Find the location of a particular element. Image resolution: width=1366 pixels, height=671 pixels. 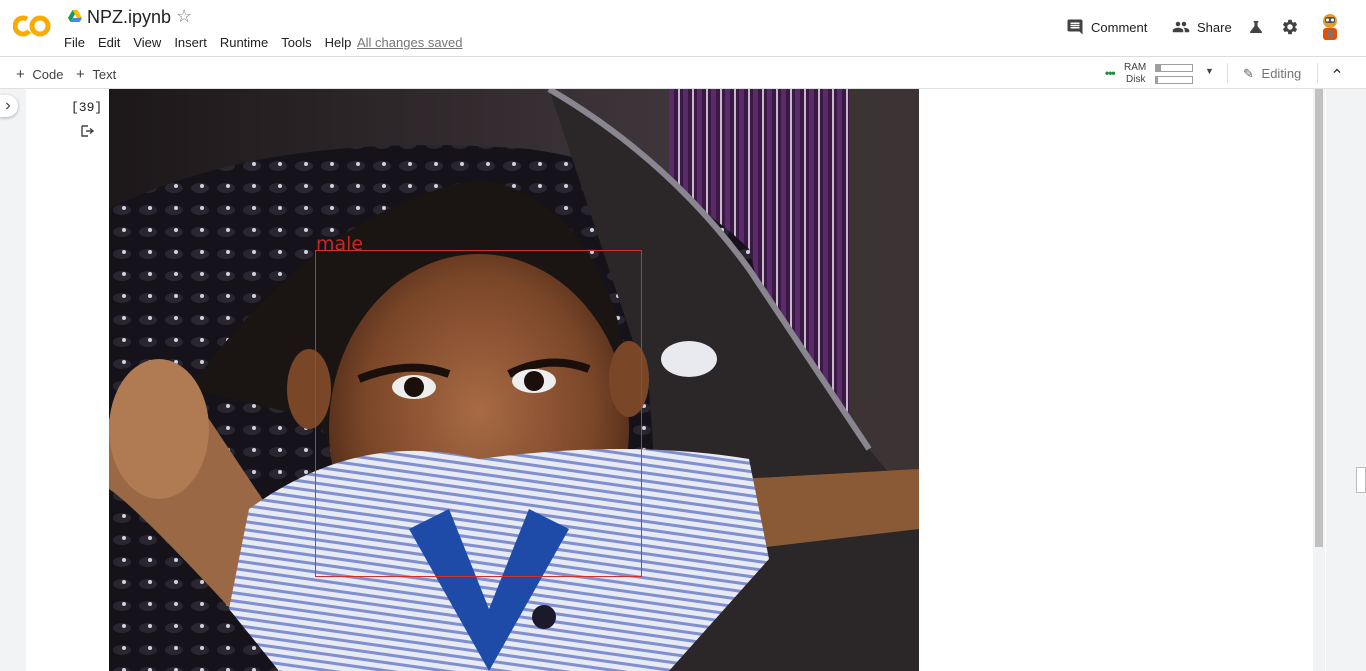

resource-monitor: ••• RAM Disk ▼ is located at coordinates (1162, 74).